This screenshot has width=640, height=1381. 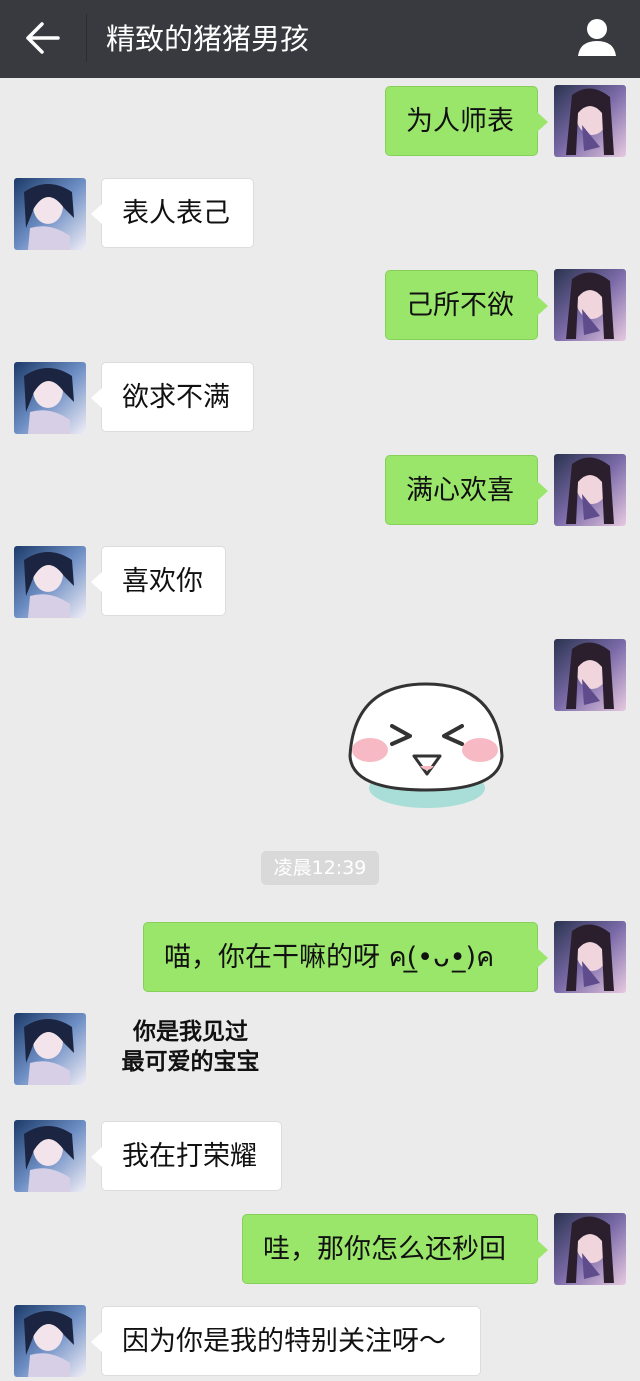 What do you see at coordinates (425, 745) in the screenshot?
I see `smiling-dumpling-sticker` at bounding box center [425, 745].